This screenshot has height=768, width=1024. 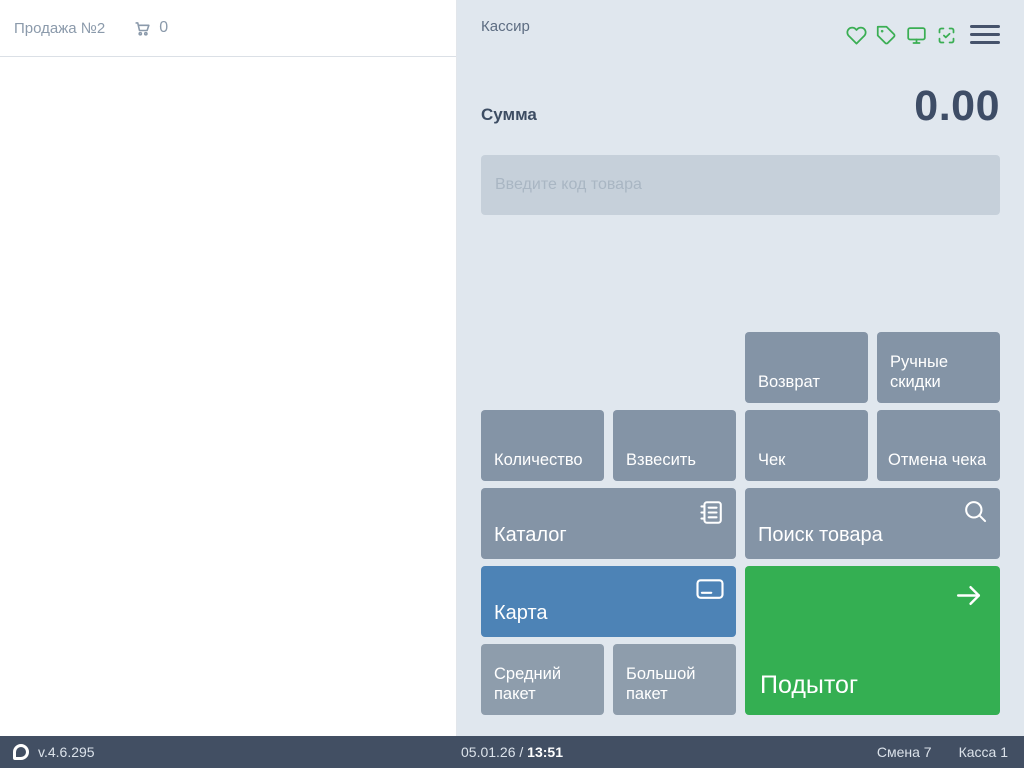 What do you see at coordinates (740, 185) in the screenshot?
I see `product-code-input` at bounding box center [740, 185].